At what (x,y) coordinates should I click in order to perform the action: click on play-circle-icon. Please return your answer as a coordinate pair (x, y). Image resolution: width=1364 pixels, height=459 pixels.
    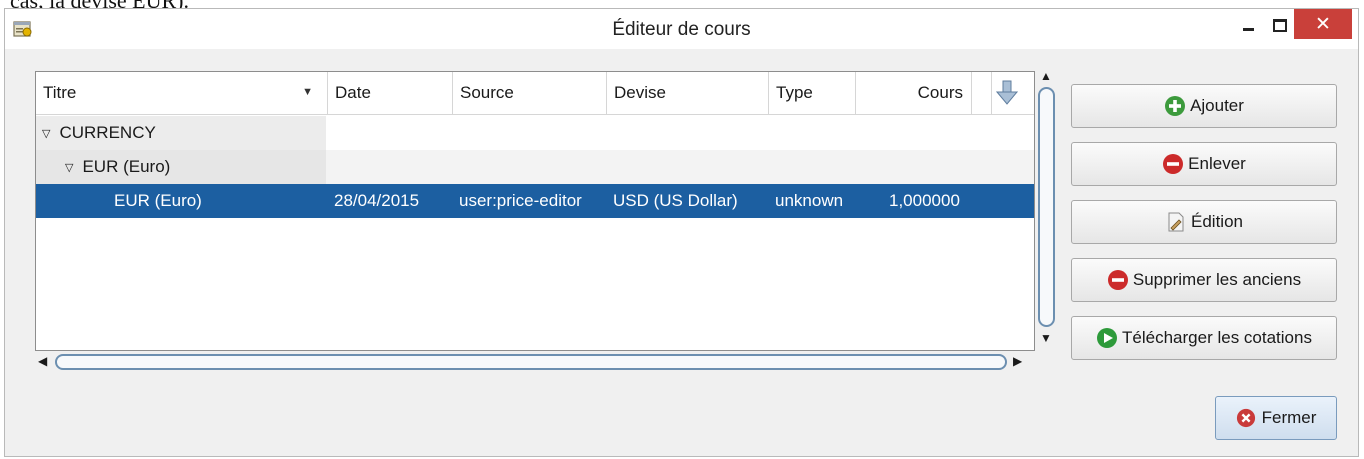
    Looking at the image, I should click on (1107, 338).